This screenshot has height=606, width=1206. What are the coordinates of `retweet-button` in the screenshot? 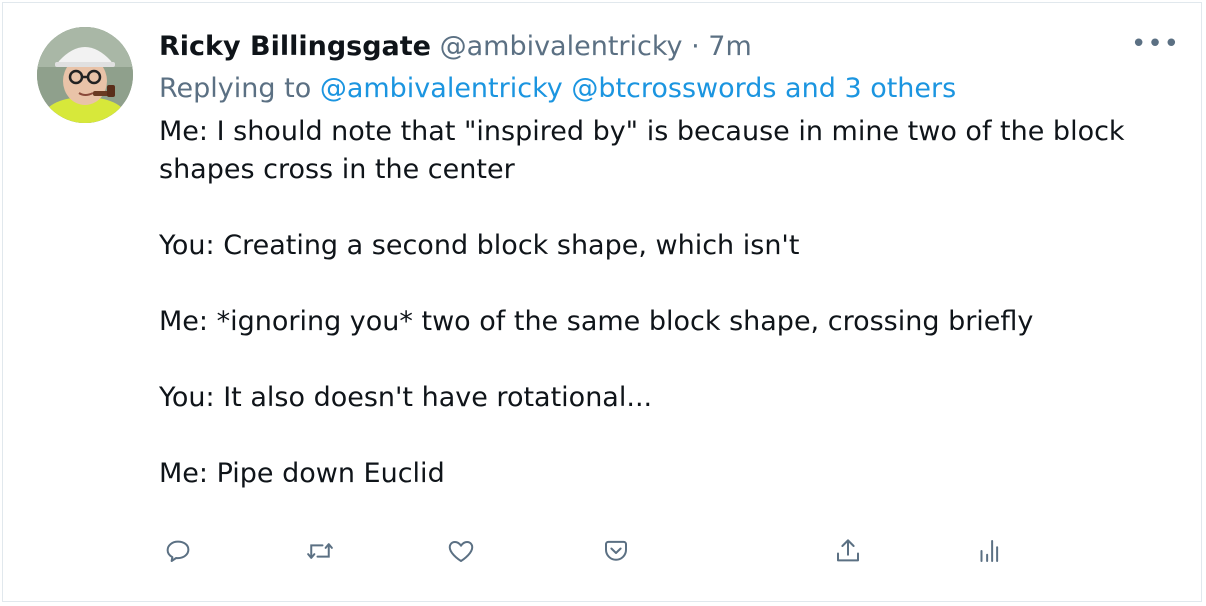 It's located at (320, 551).